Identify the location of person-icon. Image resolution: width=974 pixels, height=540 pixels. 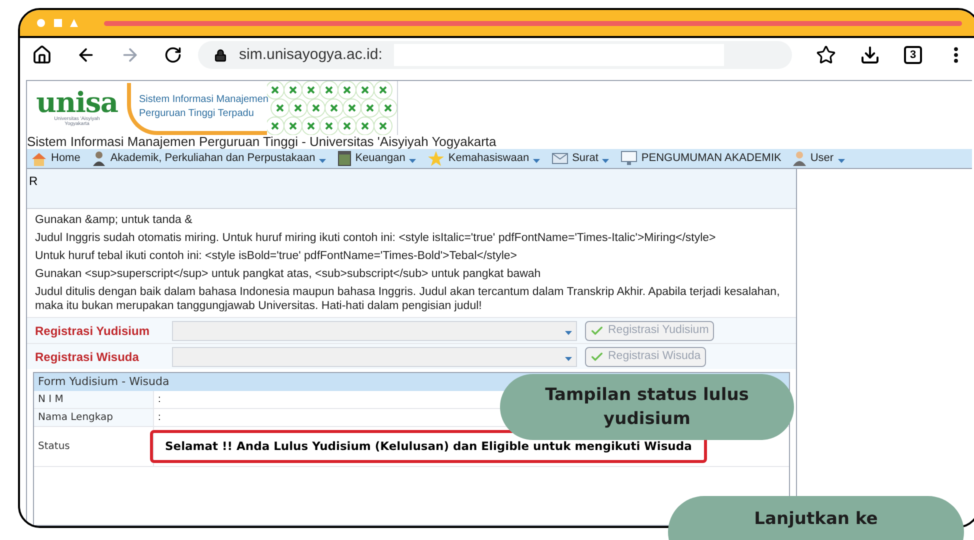
(99, 158).